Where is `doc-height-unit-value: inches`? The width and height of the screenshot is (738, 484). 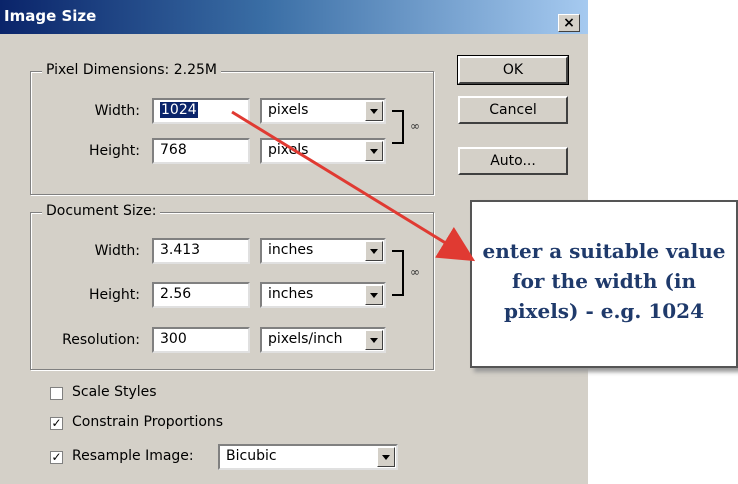
doc-height-unit-value: inches is located at coordinates (291, 294).